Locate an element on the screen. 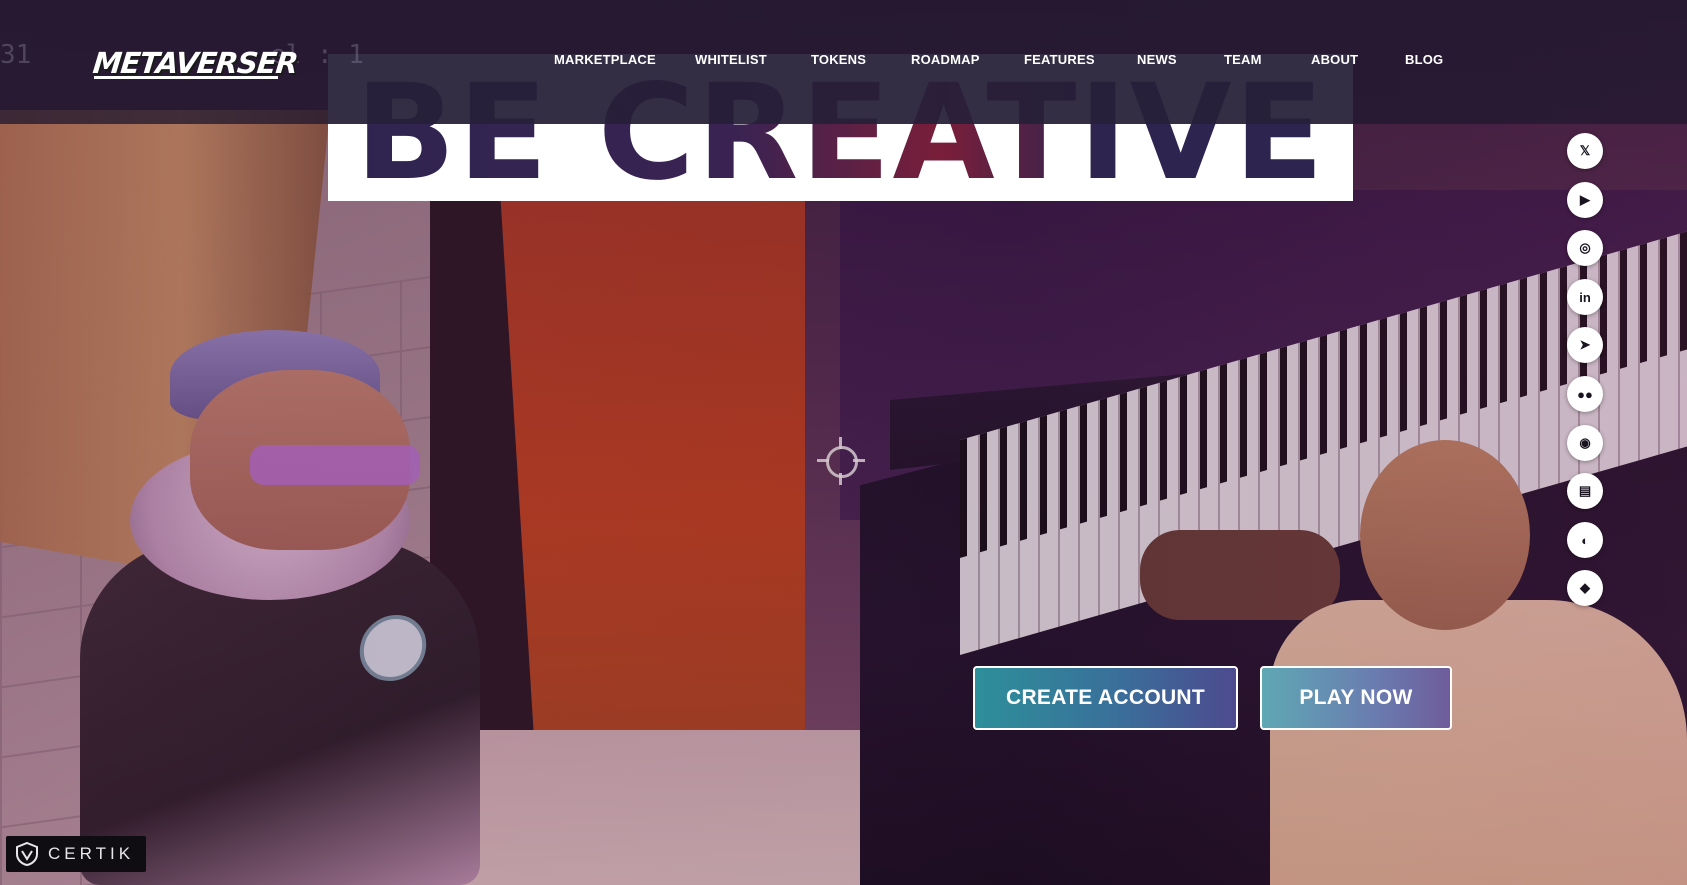  medium-icon: ●● is located at coordinates (1585, 394).